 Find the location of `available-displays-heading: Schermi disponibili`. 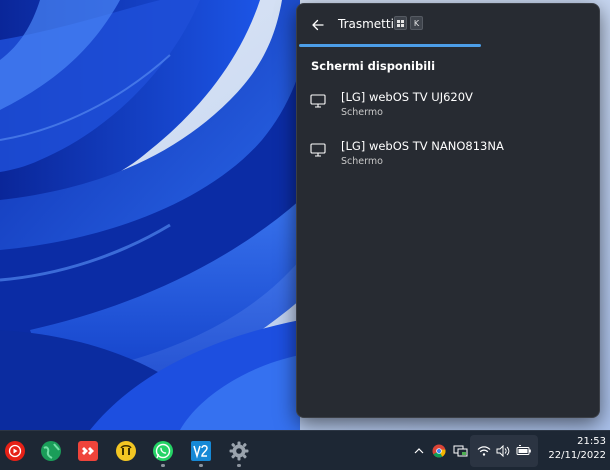

available-displays-heading: Schermi disponibili is located at coordinates (373, 66).